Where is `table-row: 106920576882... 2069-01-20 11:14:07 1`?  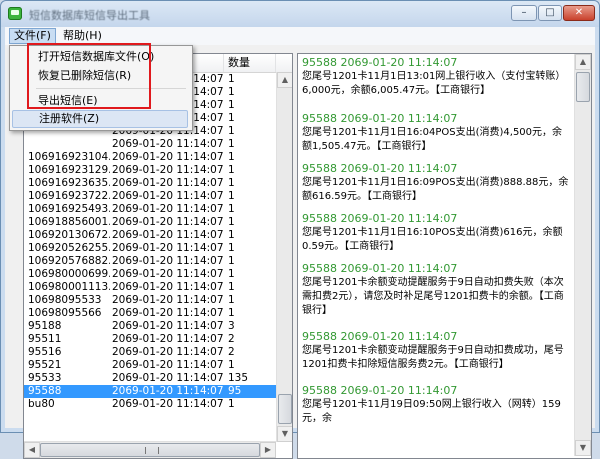 table-row: 106920576882... 2069-01-20 11:14:07 1 is located at coordinates (150, 261).